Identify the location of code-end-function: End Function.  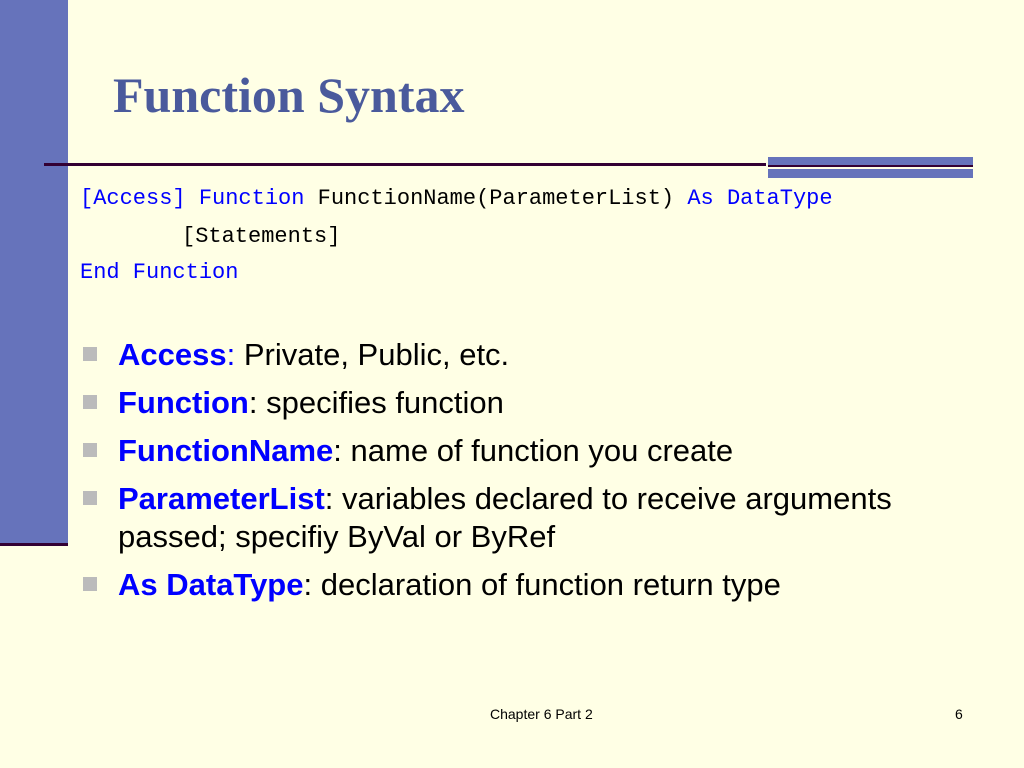
(159, 272).